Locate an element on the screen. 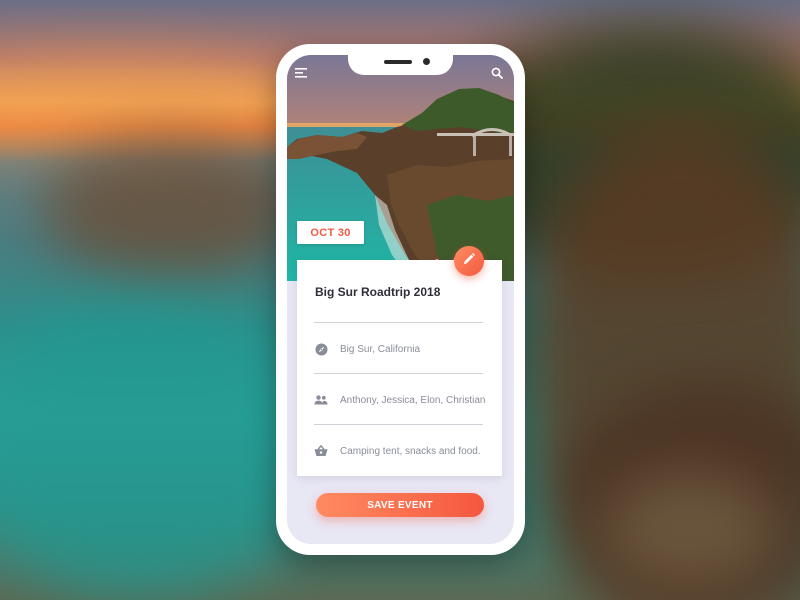 This screenshot has height=600, width=800. hero-image is located at coordinates (400, 168).